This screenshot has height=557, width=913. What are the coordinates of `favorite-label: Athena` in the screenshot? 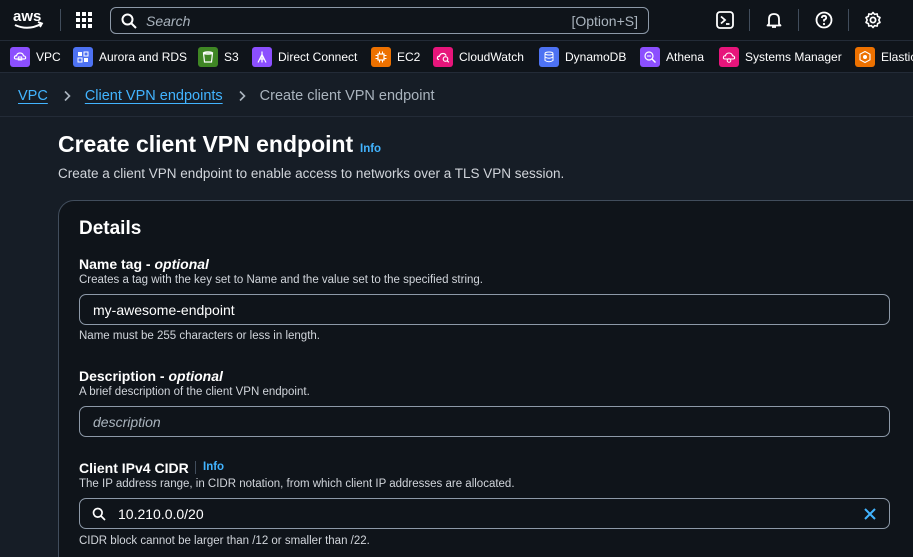 It's located at (685, 57).